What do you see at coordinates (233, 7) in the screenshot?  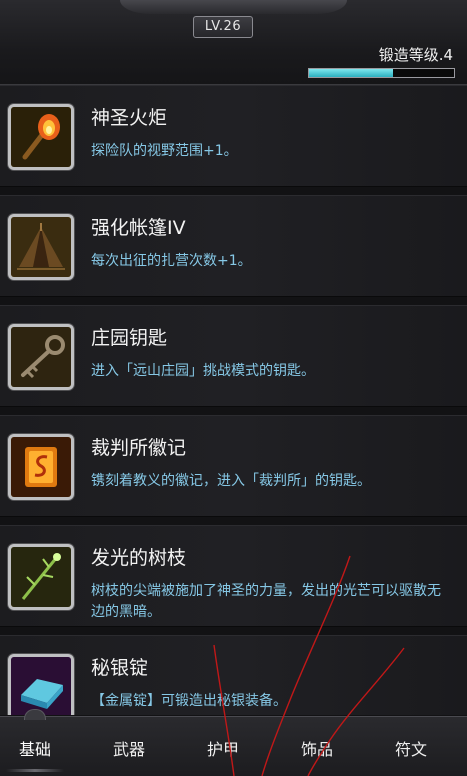 I see `header-ornament` at bounding box center [233, 7].